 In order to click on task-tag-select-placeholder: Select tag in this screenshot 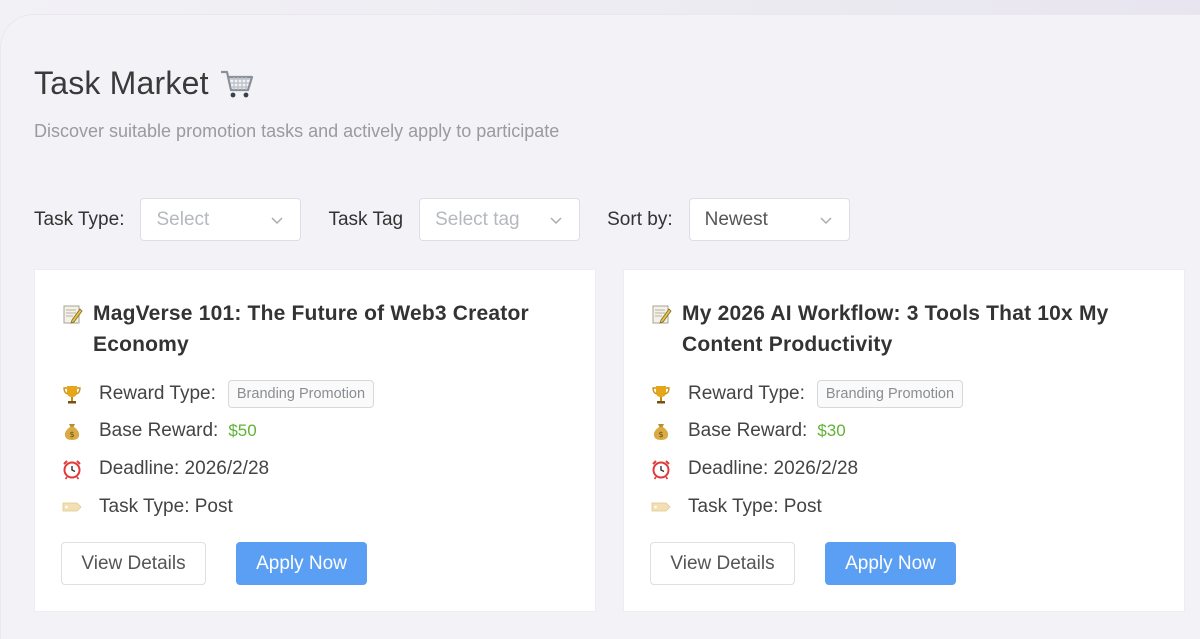, I will do `click(477, 219)`.